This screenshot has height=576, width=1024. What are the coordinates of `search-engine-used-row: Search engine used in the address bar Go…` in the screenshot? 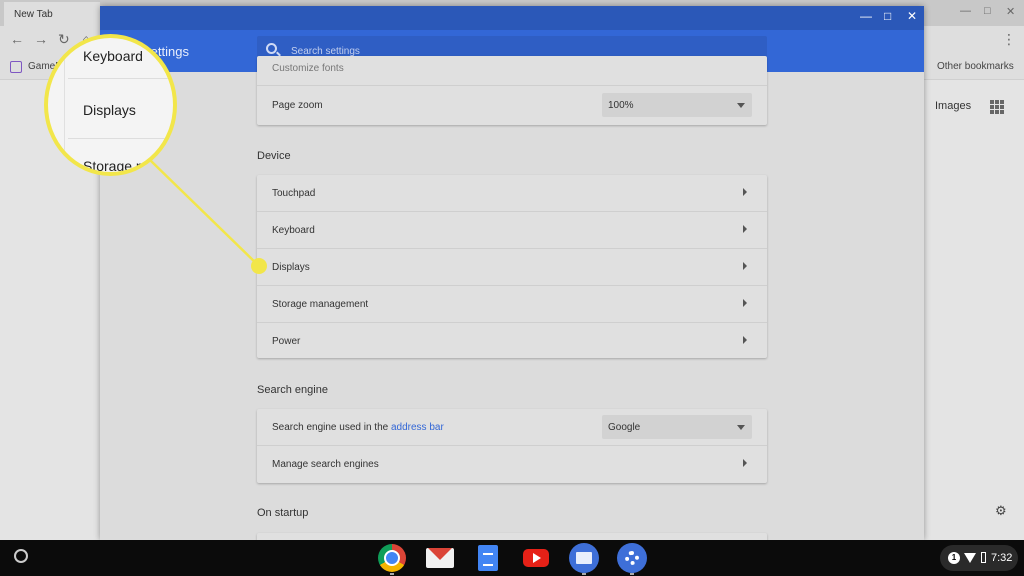 It's located at (512, 427).